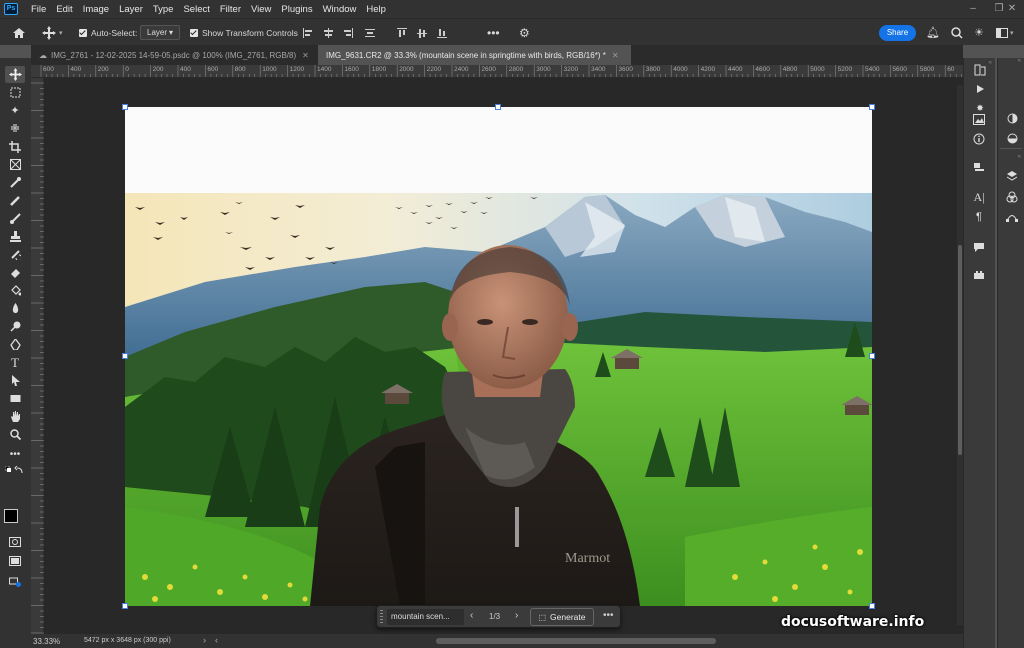  Describe the element at coordinates (1012, 9) in the screenshot. I see `close-window-icon: ✕` at that location.